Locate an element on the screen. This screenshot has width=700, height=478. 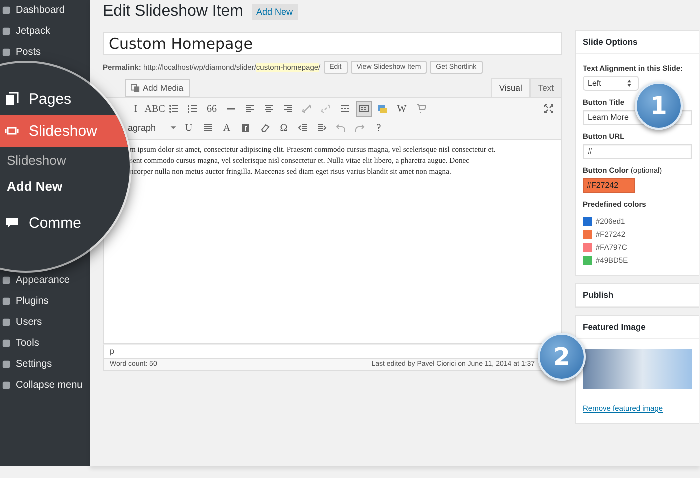
panel-title: Publish is located at coordinates (637, 295).